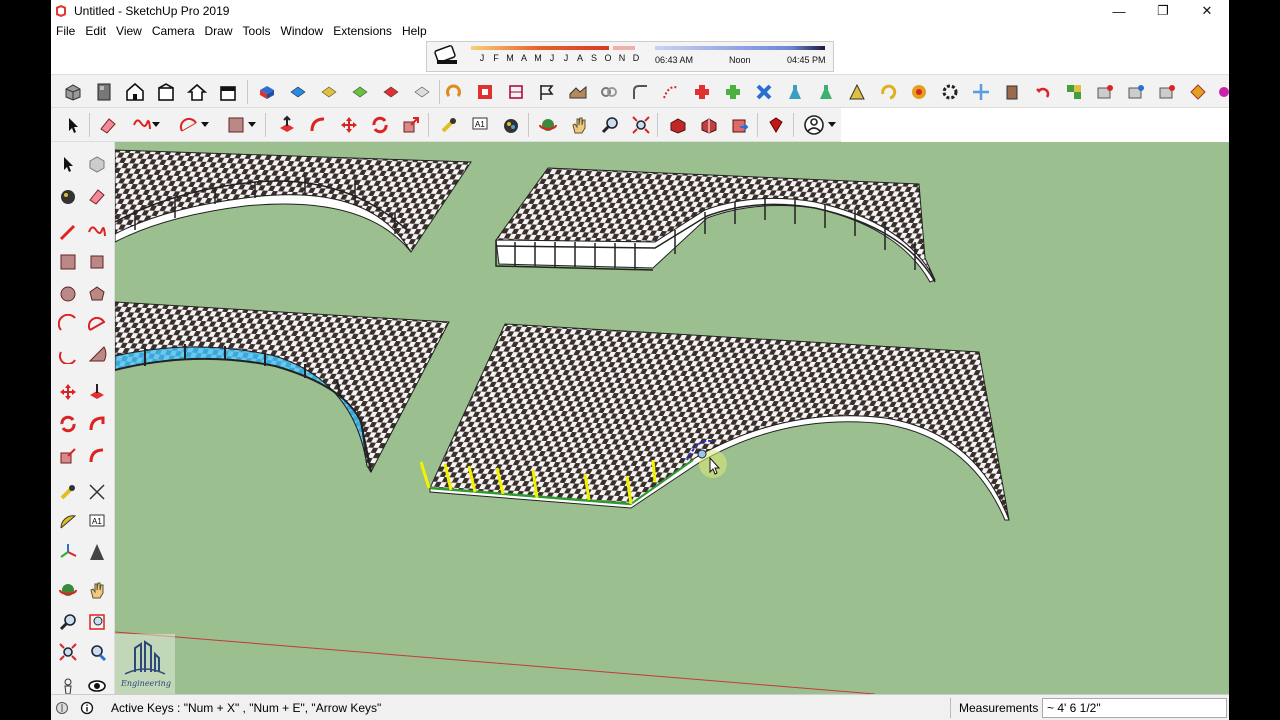 The image size is (1280, 720). Describe the element at coordinates (516, 92) in the screenshot. I see `section-plane-icon` at that location.